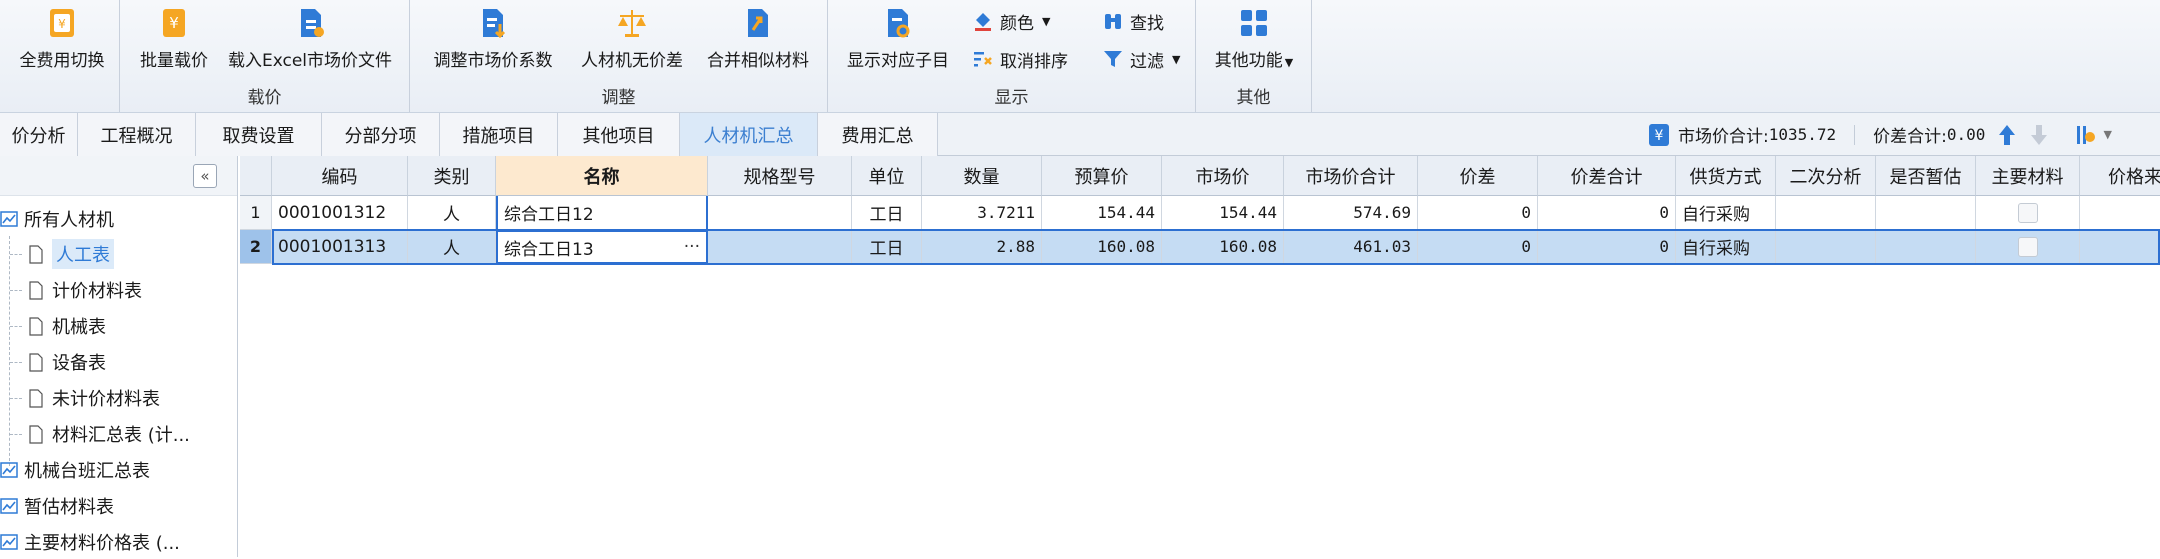 The width and height of the screenshot is (2160, 559). What do you see at coordinates (887, 176) in the screenshot?
I see `column-header-unit: 单位` at bounding box center [887, 176].